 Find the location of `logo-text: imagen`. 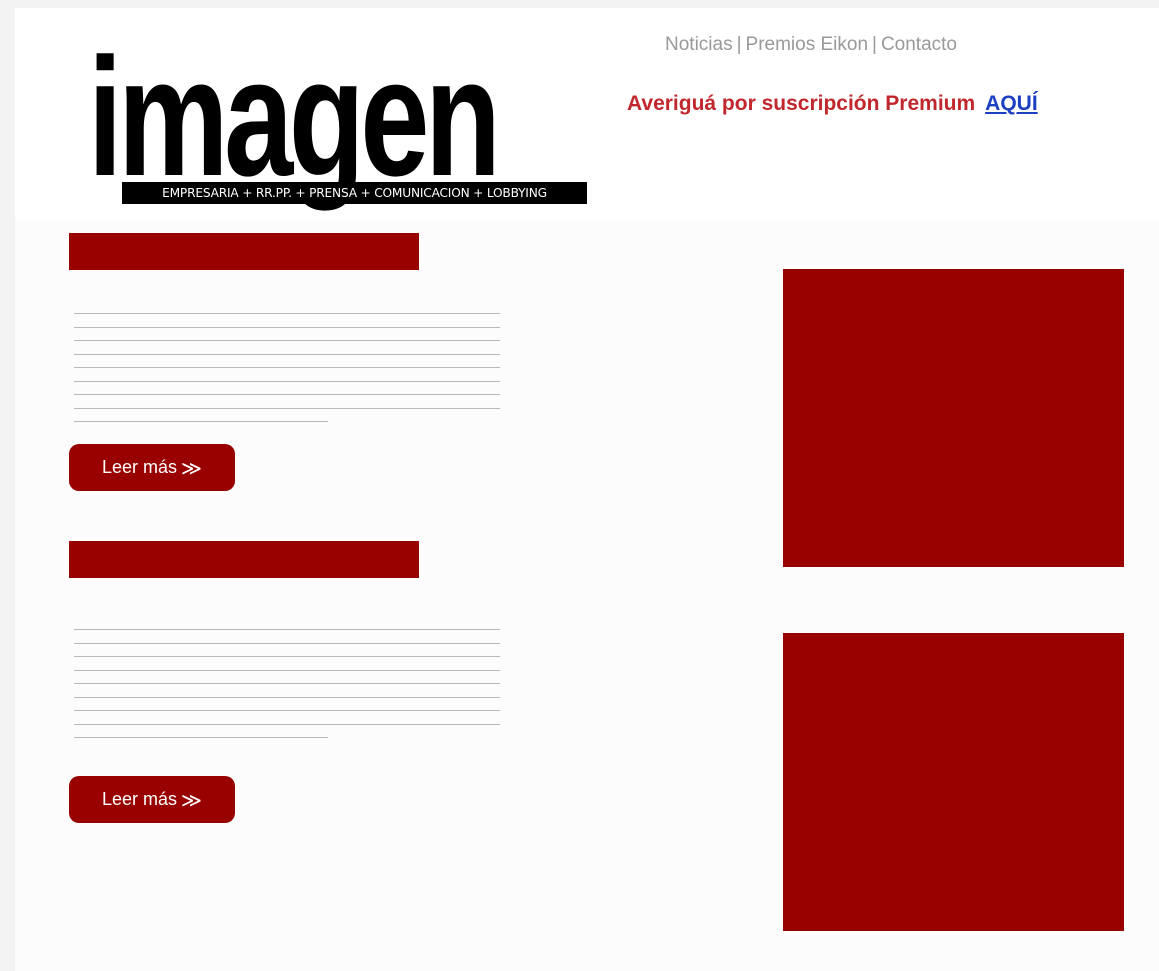

logo-text: imagen is located at coordinates (294, 117).